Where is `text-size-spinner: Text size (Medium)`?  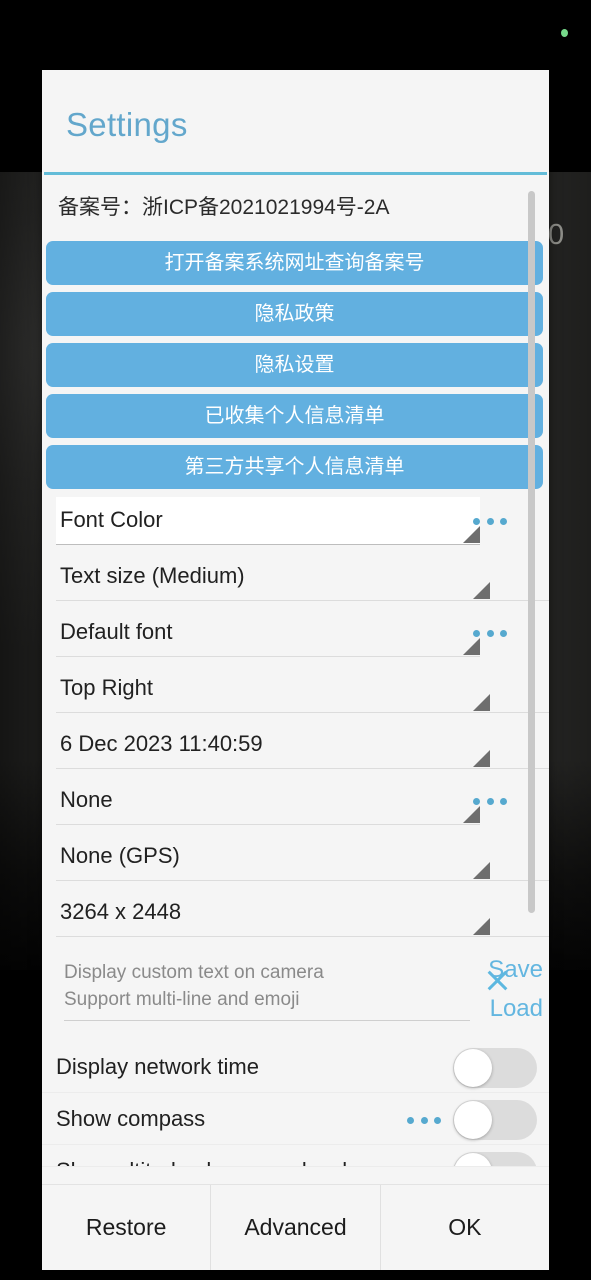 text-size-spinner: Text size (Medium) is located at coordinates (302, 577).